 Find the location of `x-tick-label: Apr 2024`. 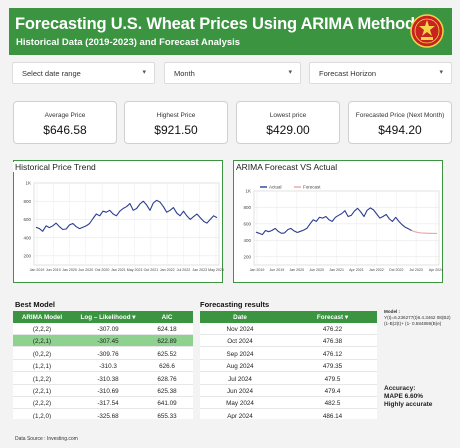

x-tick-label: Apr 2024 is located at coordinates (436, 270).